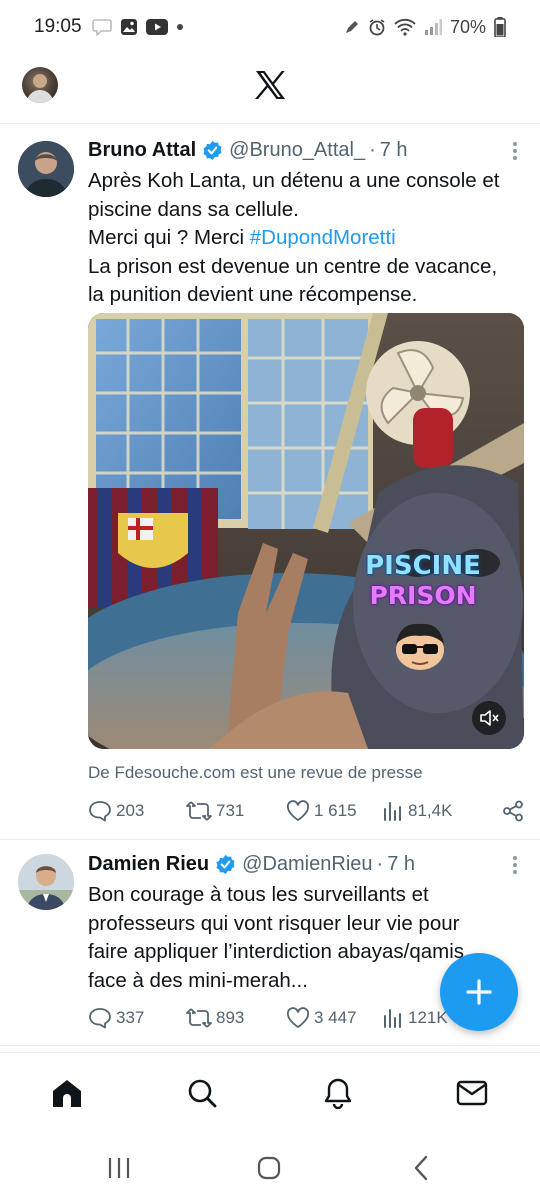 The image size is (540, 1200). Describe the element at coordinates (255, 773) in the screenshot. I see `media-caption: De Fdesouche.com est une revue de presse` at that location.